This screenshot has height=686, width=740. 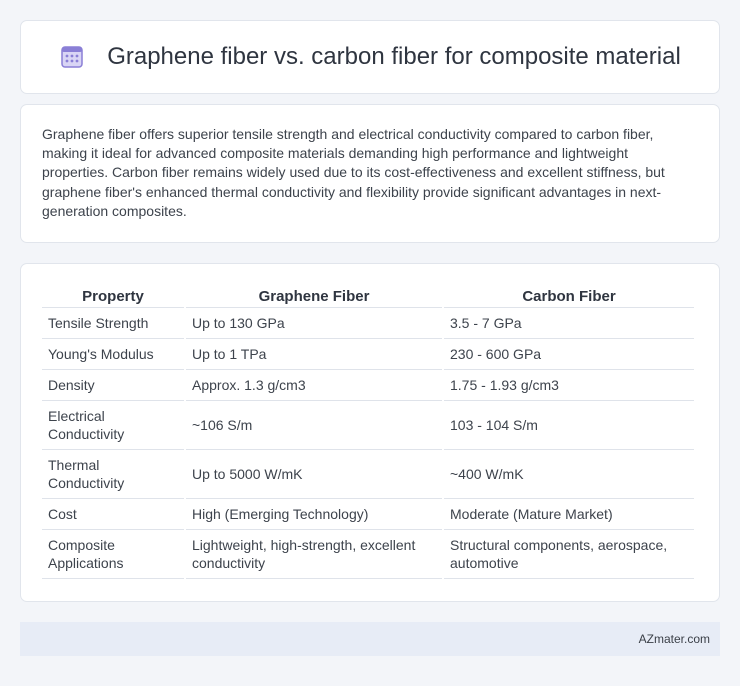 What do you see at coordinates (370, 639) in the screenshot?
I see `footer-bar: AZmater.com` at bounding box center [370, 639].